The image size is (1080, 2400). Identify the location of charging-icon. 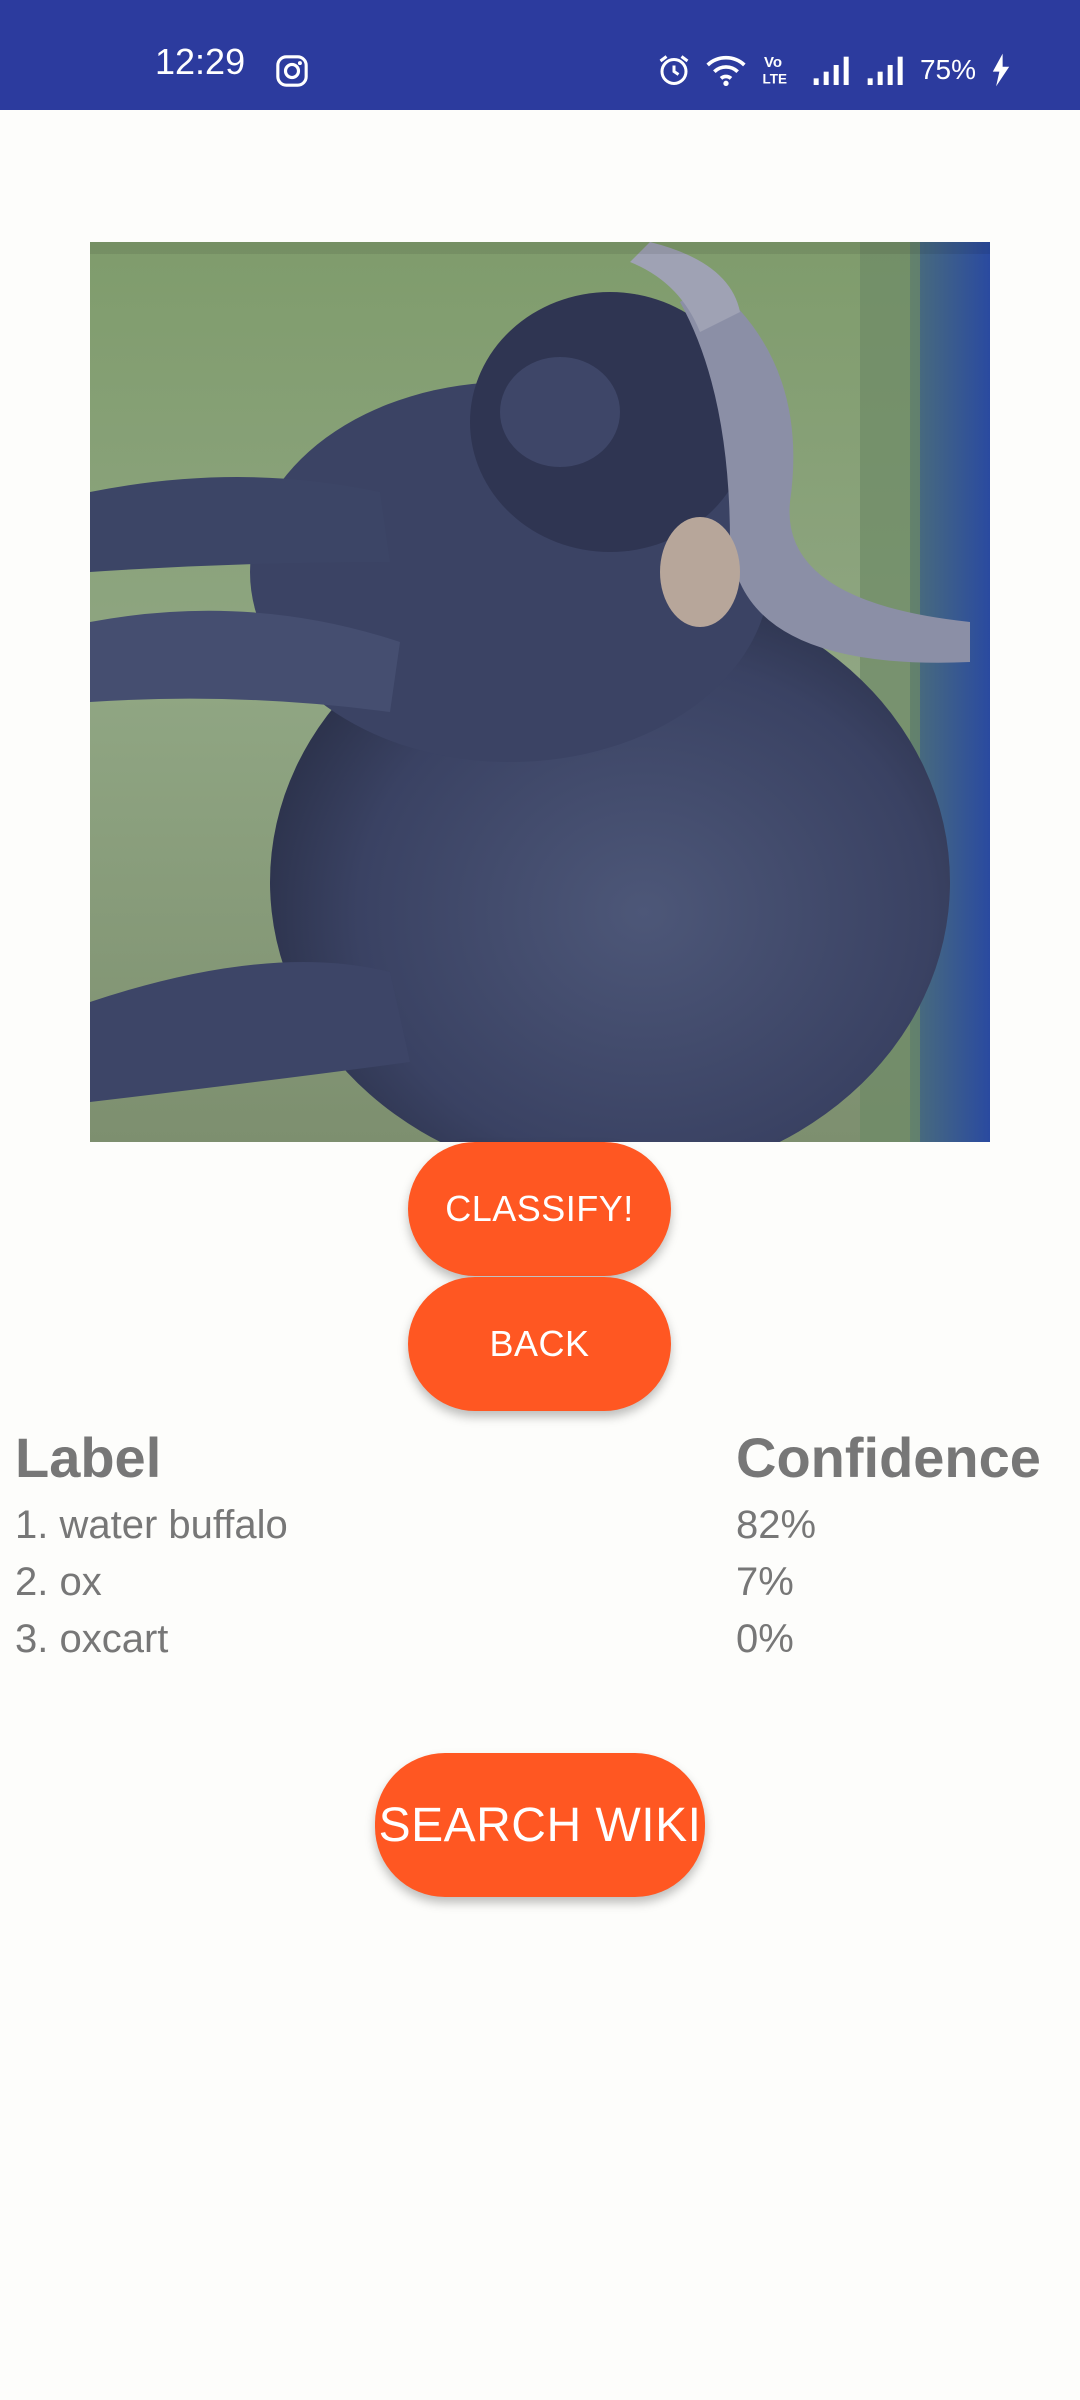
(1001, 70).